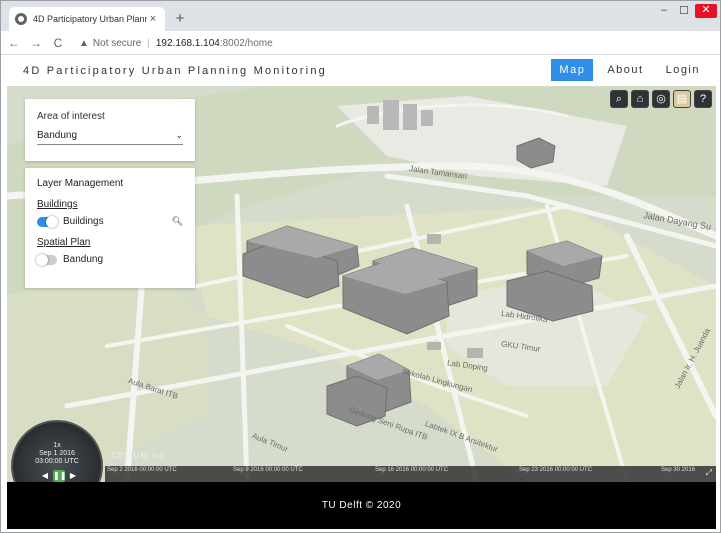 The image size is (721, 533). What do you see at coordinates (57, 445) in the screenshot?
I see `animation-speed: 1x` at bounding box center [57, 445].